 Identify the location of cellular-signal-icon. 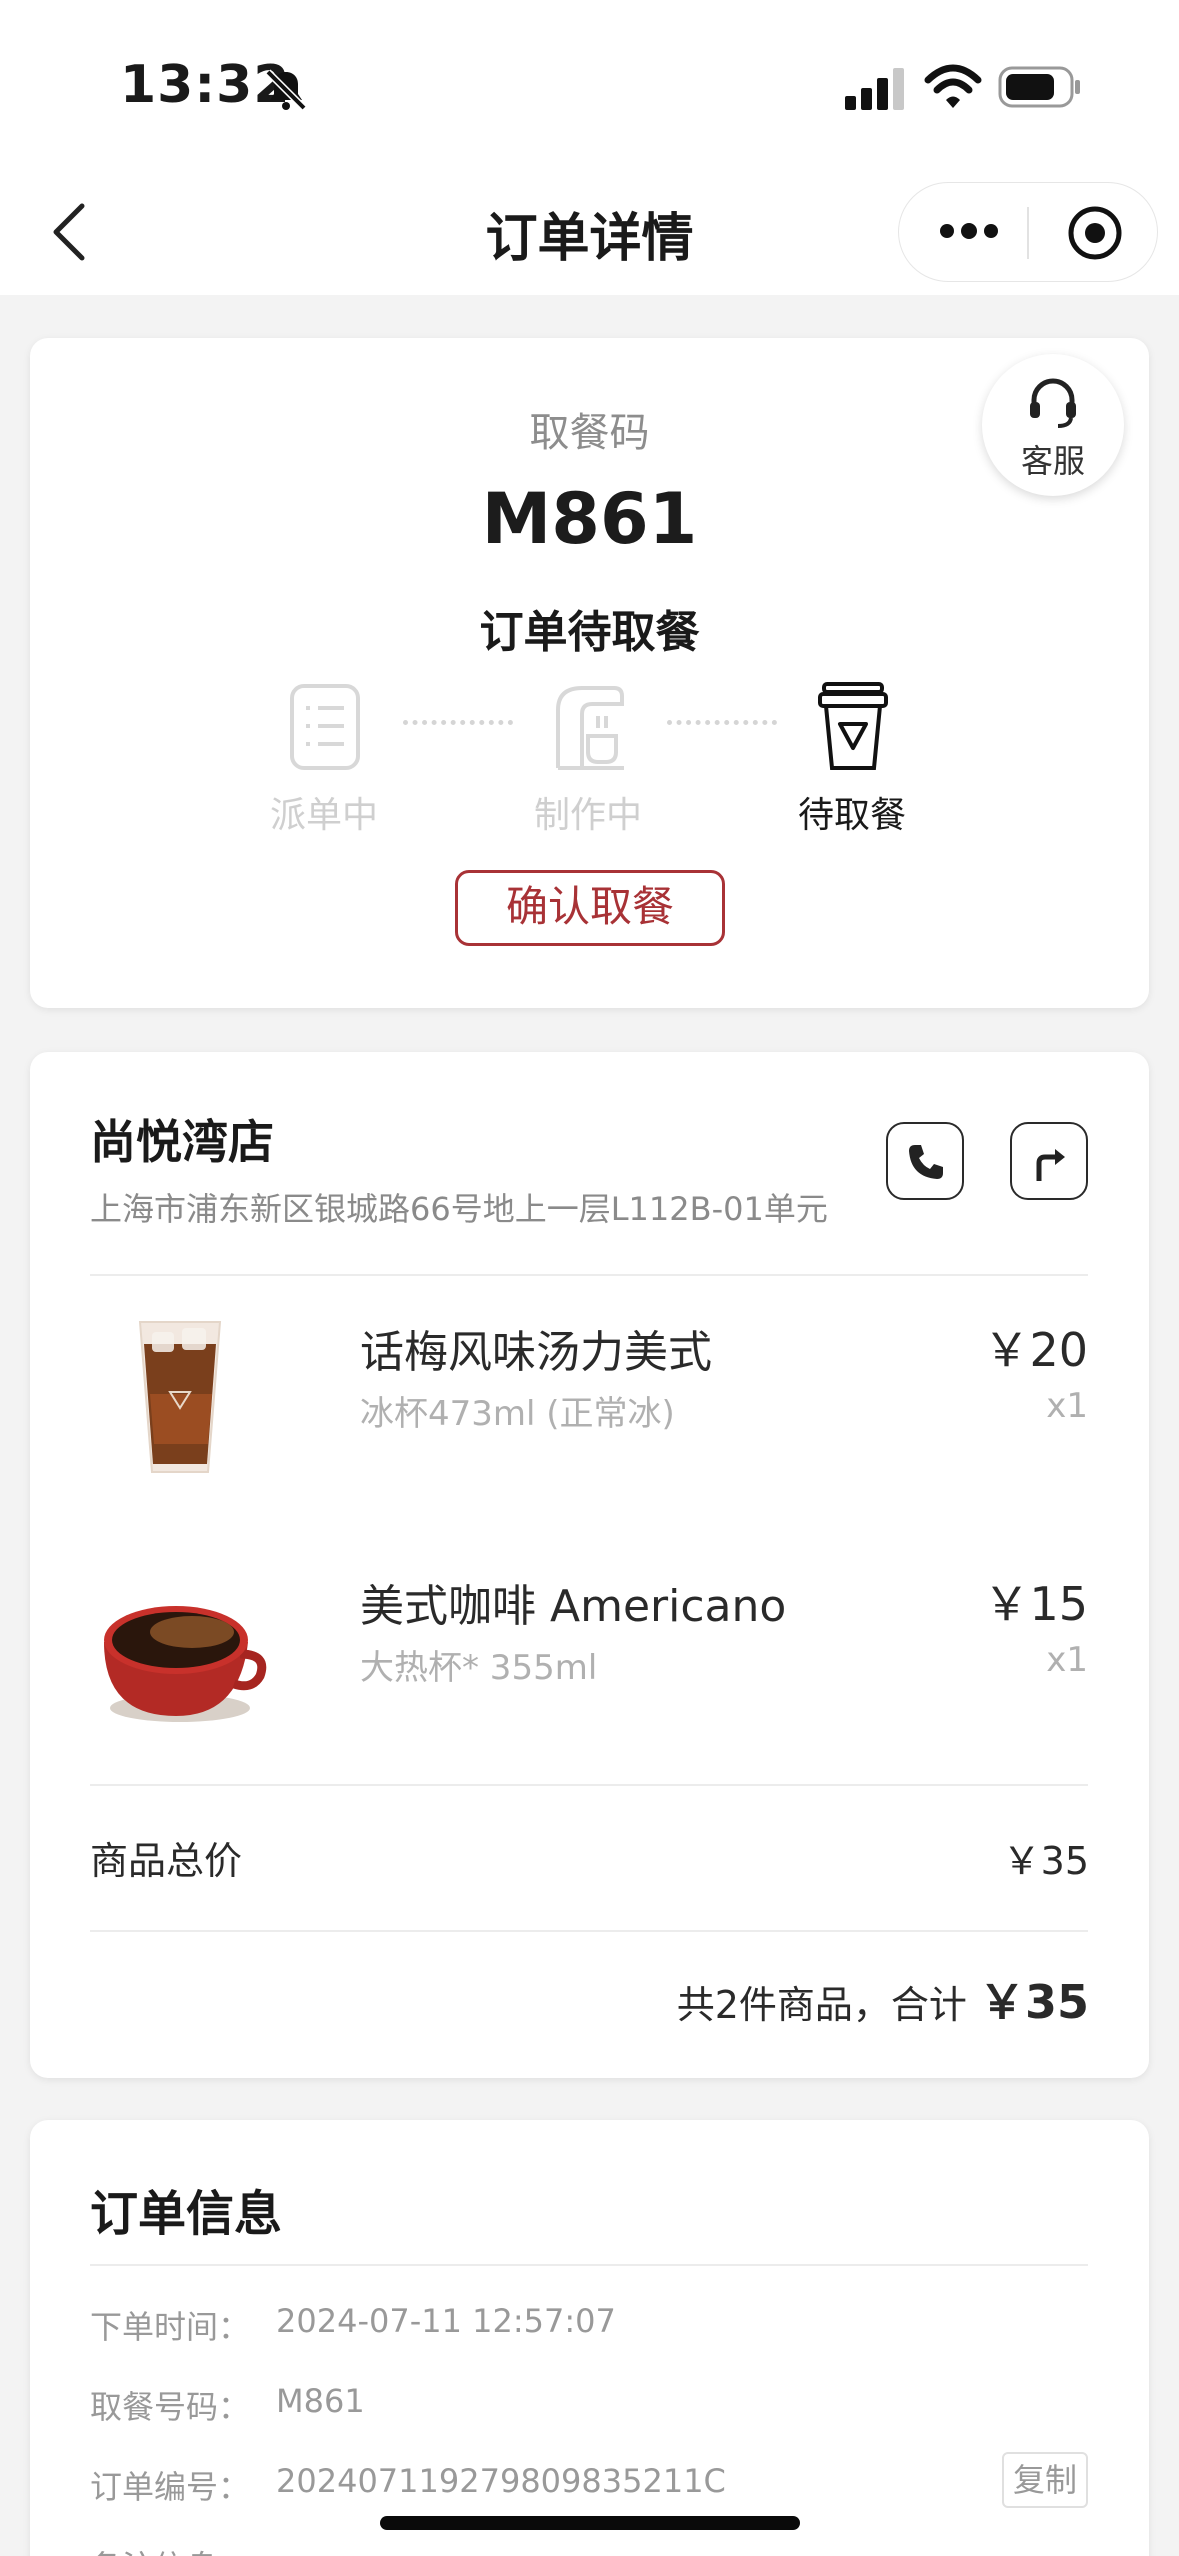
(874, 89).